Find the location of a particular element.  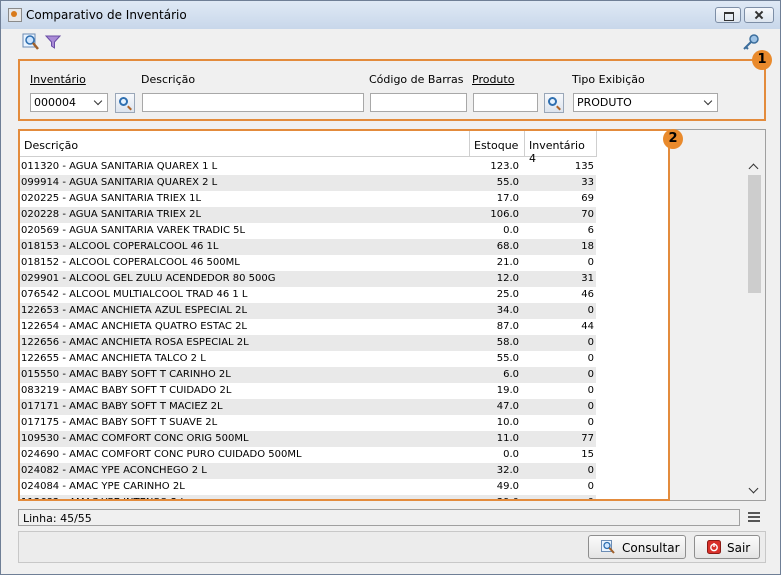

cell-descricao: 122655 - AMAC ANCHIETA TALCO 2 L is located at coordinates (113, 358).